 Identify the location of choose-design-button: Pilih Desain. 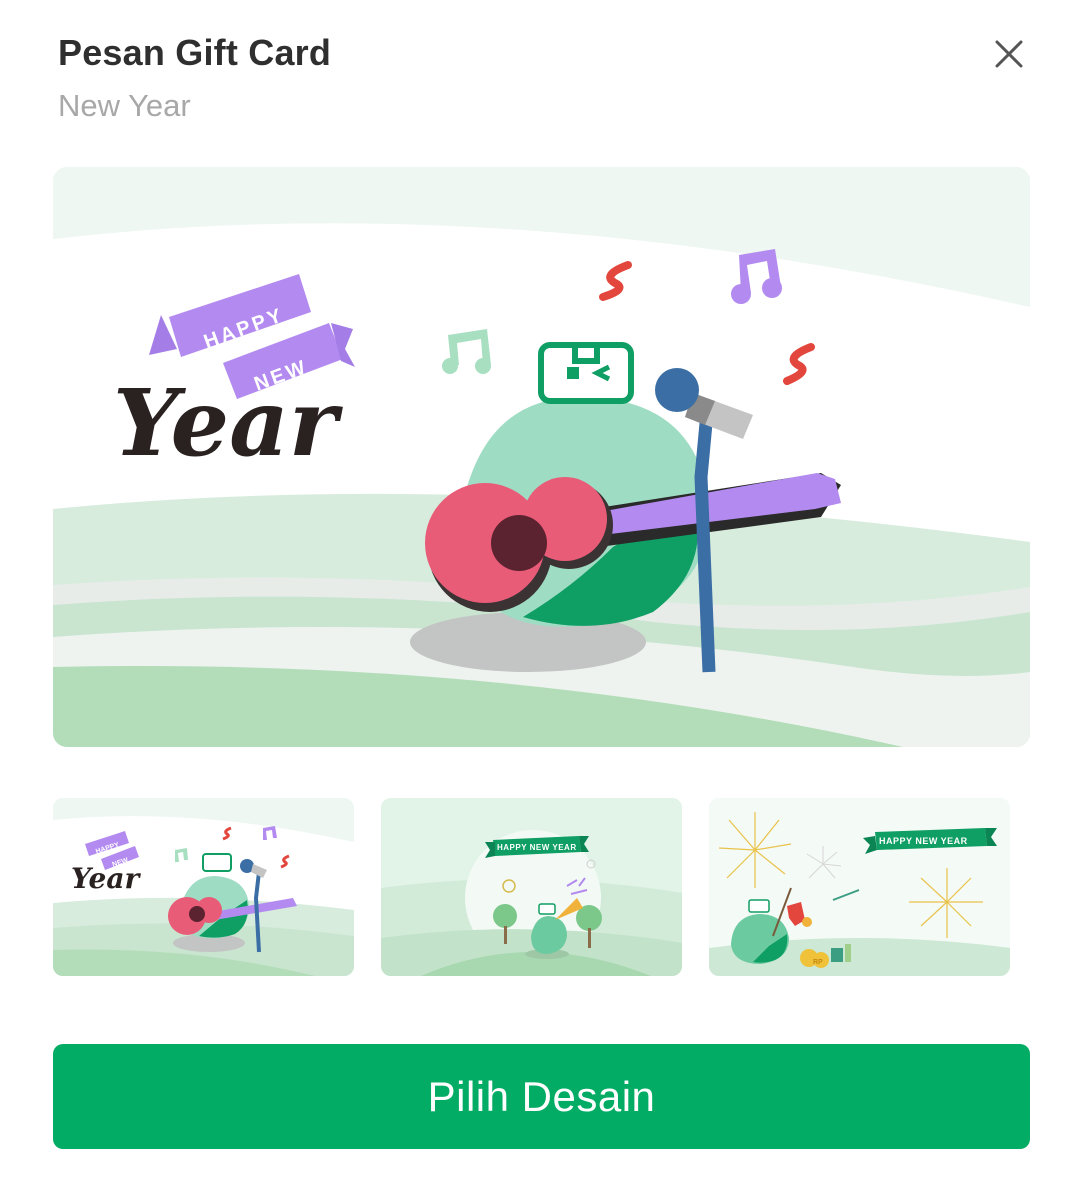
(541, 1096).